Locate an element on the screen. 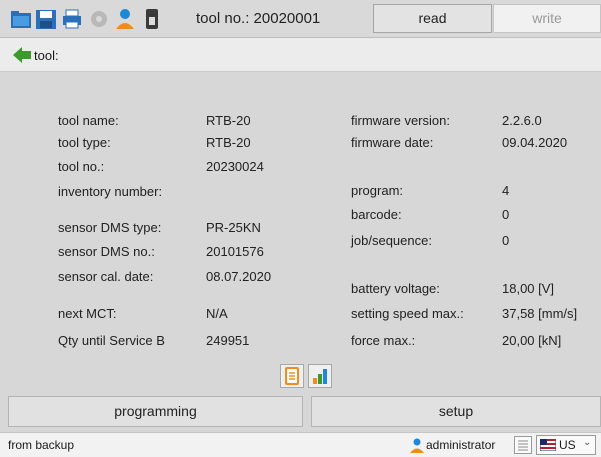 The height and width of the screenshot is (457, 601). firmware-version-label: firmware version: is located at coordinates (400, 120).